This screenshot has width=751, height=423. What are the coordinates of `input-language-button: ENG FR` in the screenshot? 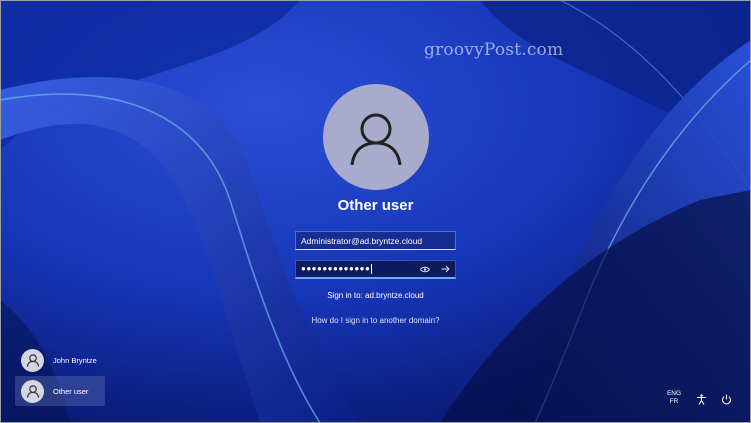 It's located at (674, 398).